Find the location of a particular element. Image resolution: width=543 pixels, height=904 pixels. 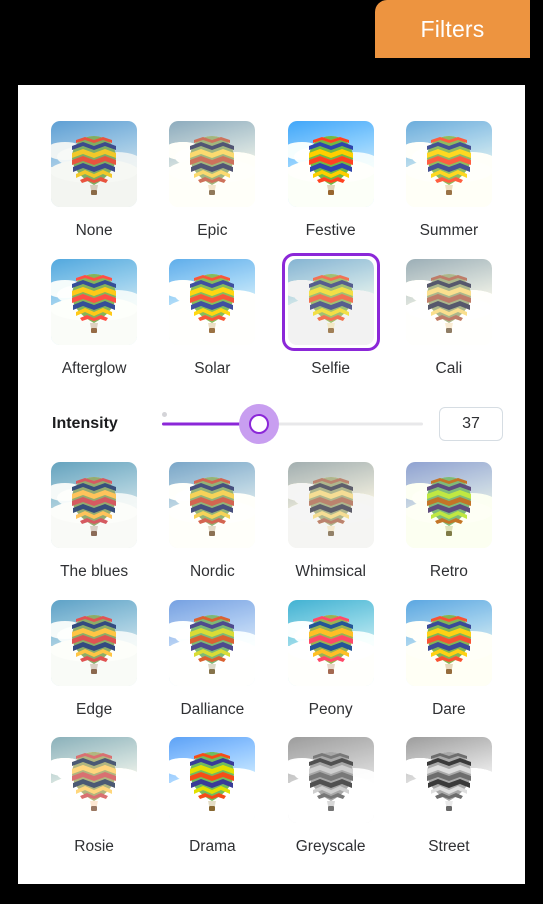

filter-cell: Greyscale is located at coordinates (331, 800).